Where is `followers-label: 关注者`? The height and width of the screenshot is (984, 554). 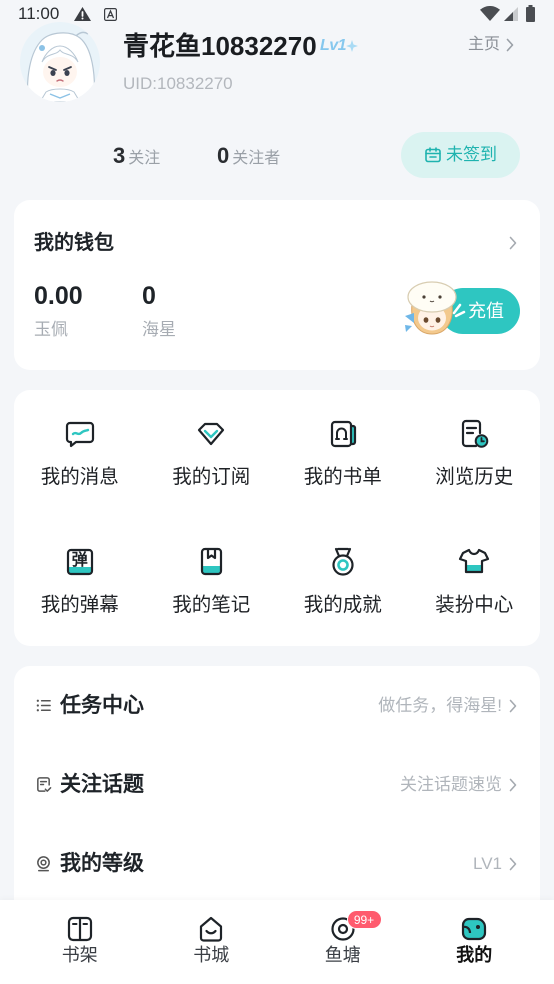 followers-label: 关注者 is located at coordinates (256, 158).